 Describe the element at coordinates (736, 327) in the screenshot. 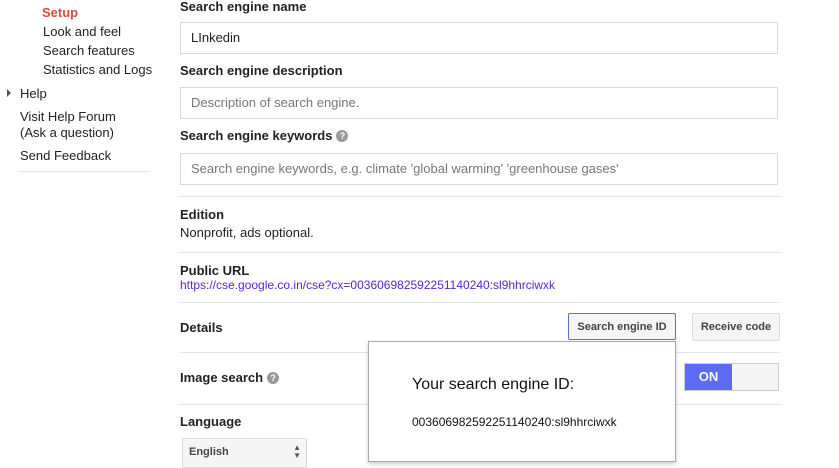

I see `receive-code-button: Receive code` at that location.